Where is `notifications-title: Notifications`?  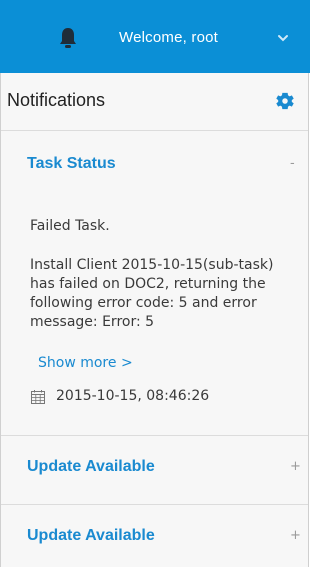 notifications-title: Notifications is located at coordinates (56, 100).